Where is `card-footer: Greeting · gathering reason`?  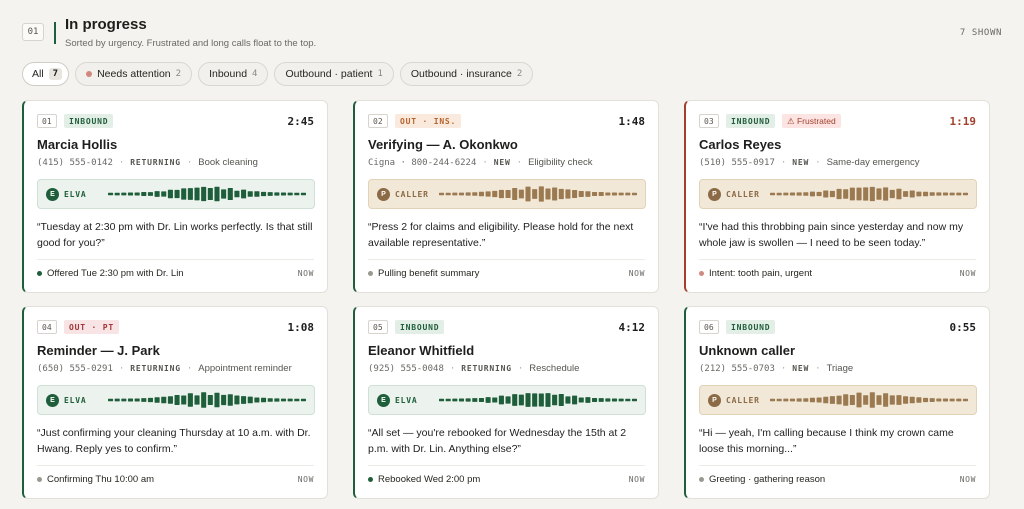 card-footer: Greeting · gathering reason is located at coordinates (762, 479).